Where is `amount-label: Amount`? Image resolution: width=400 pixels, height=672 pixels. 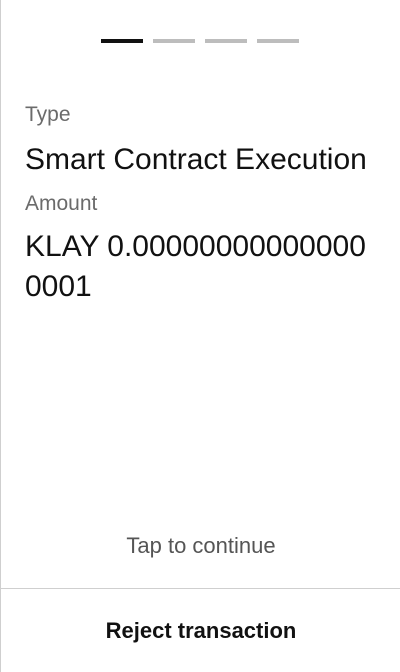 amount-label: Amount is located at coordinates (61, 203).